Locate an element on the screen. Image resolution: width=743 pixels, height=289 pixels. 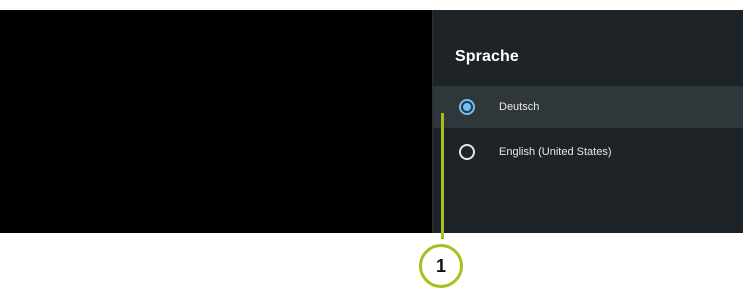
panel-title: Sprache is located at coordinates (487, 56).